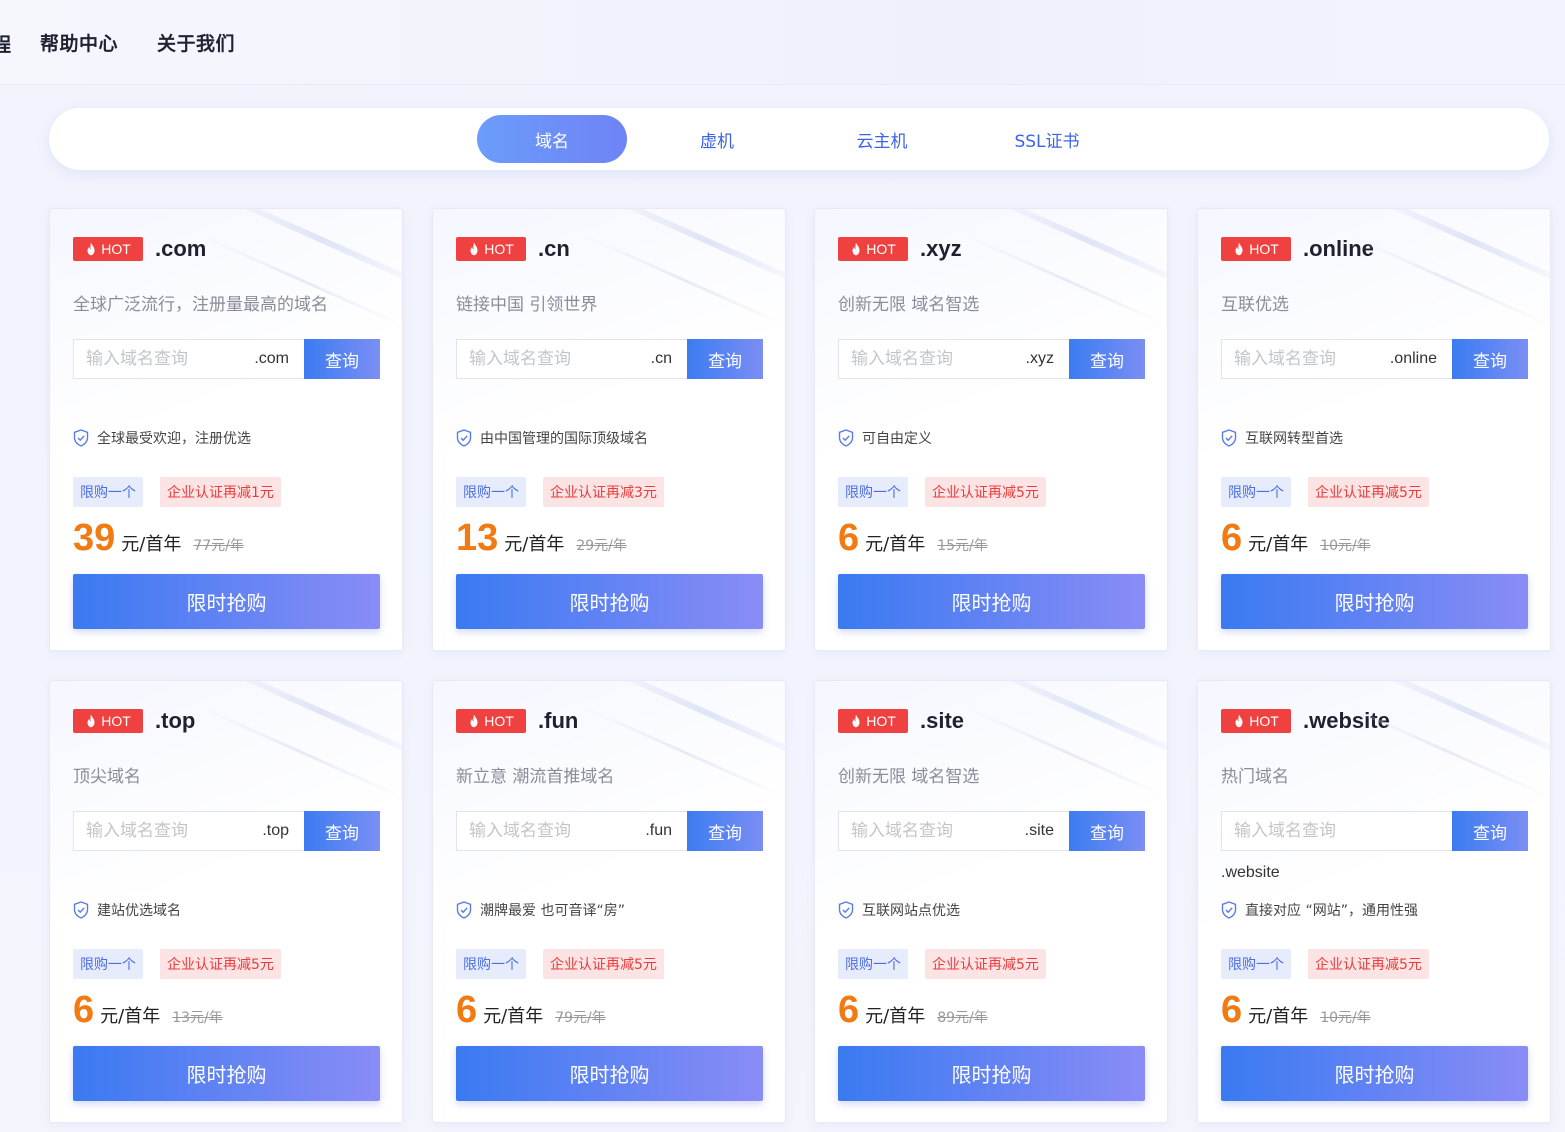  I want to click on search-suffix: .com, so click(271, 358).